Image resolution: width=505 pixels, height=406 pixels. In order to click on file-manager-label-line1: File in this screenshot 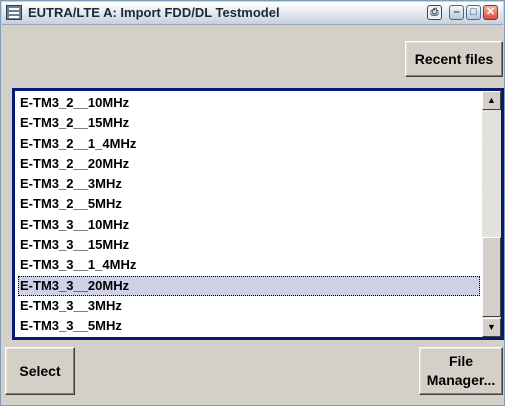, I will do `click(461, 361)`.